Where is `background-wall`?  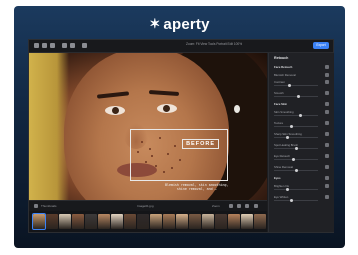 background-wall is located at coordinates (49, 126).